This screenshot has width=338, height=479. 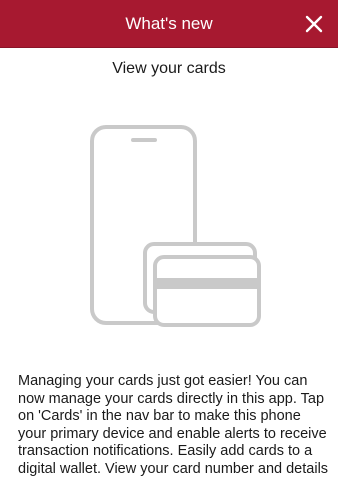 I want to click on header-bar: What's new, so click(x=169, y=24).